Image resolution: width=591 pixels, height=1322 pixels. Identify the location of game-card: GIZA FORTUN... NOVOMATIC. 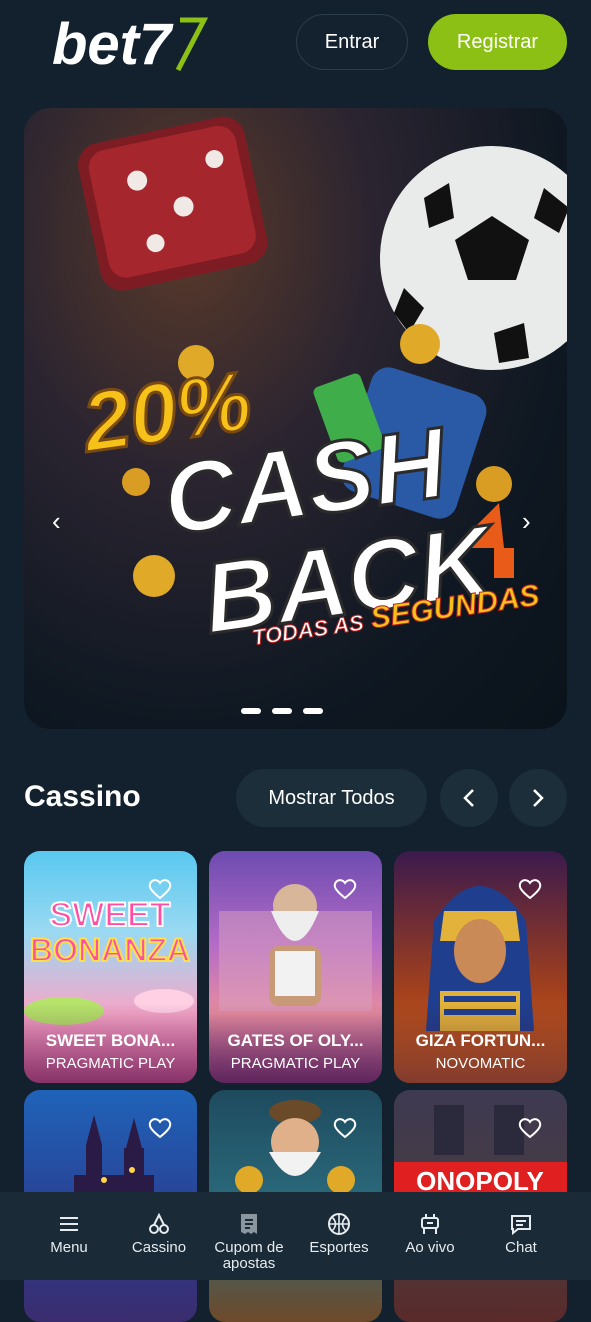
(480, 967).